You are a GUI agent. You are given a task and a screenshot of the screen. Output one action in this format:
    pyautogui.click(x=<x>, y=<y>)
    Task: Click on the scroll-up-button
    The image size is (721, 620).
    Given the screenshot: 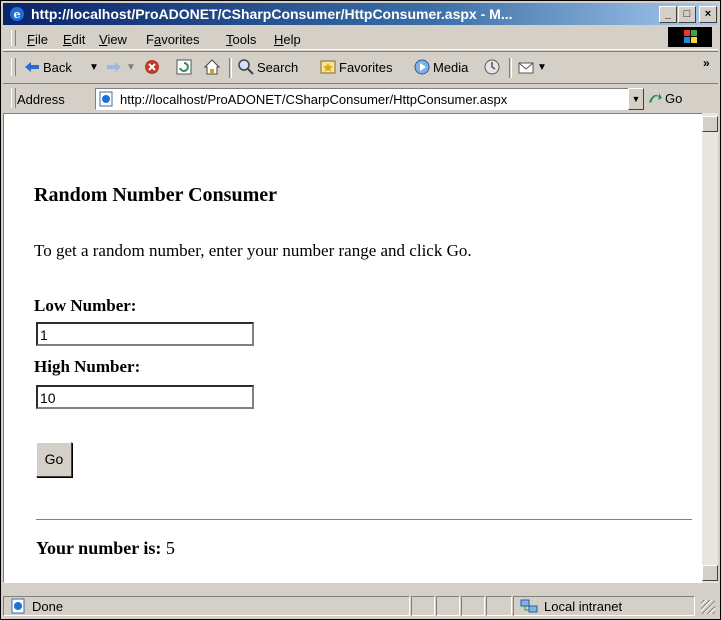 What is the action you would take?
    pyautogui.click(x=710, y=124)
    